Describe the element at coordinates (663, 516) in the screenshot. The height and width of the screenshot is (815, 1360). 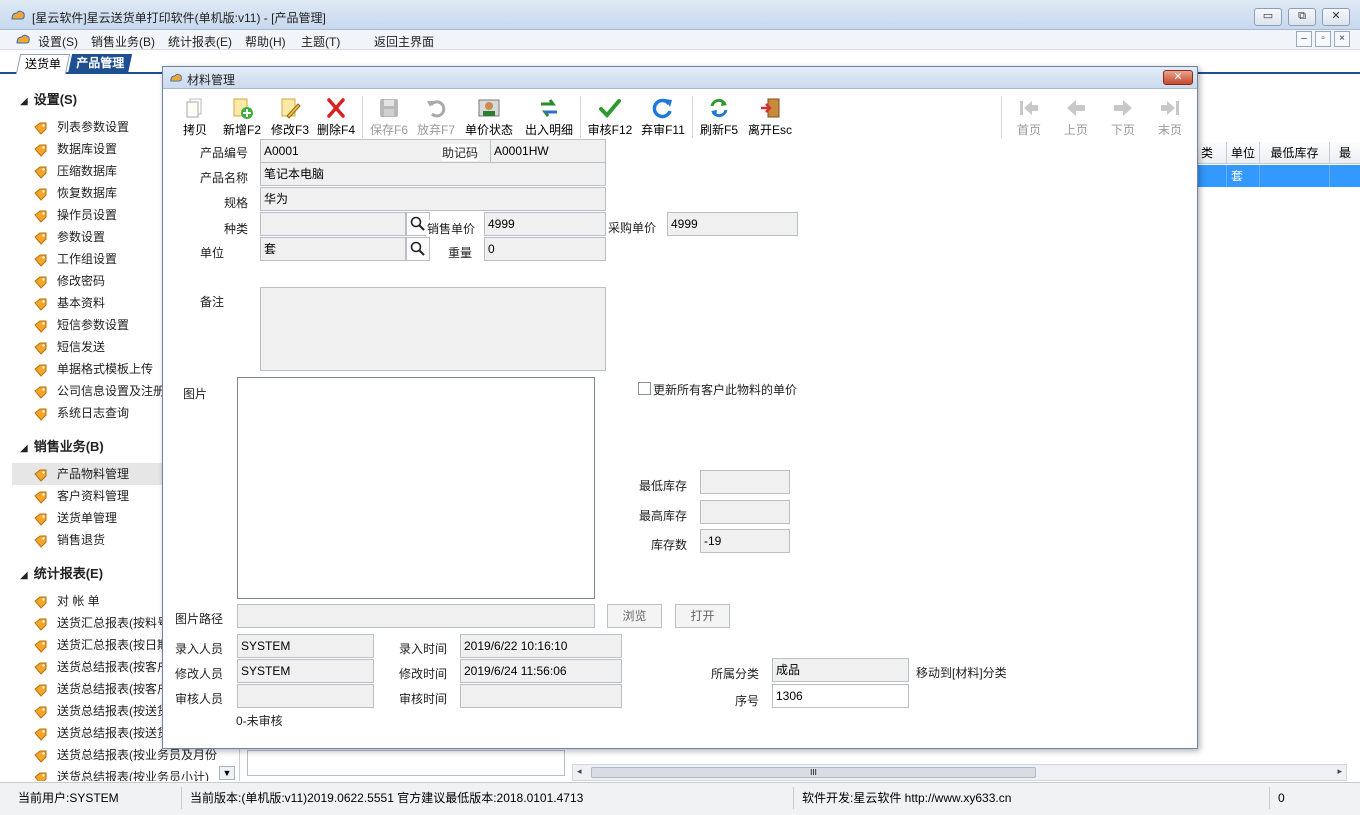
I see `max-stock-label: 最高库存` at that location.